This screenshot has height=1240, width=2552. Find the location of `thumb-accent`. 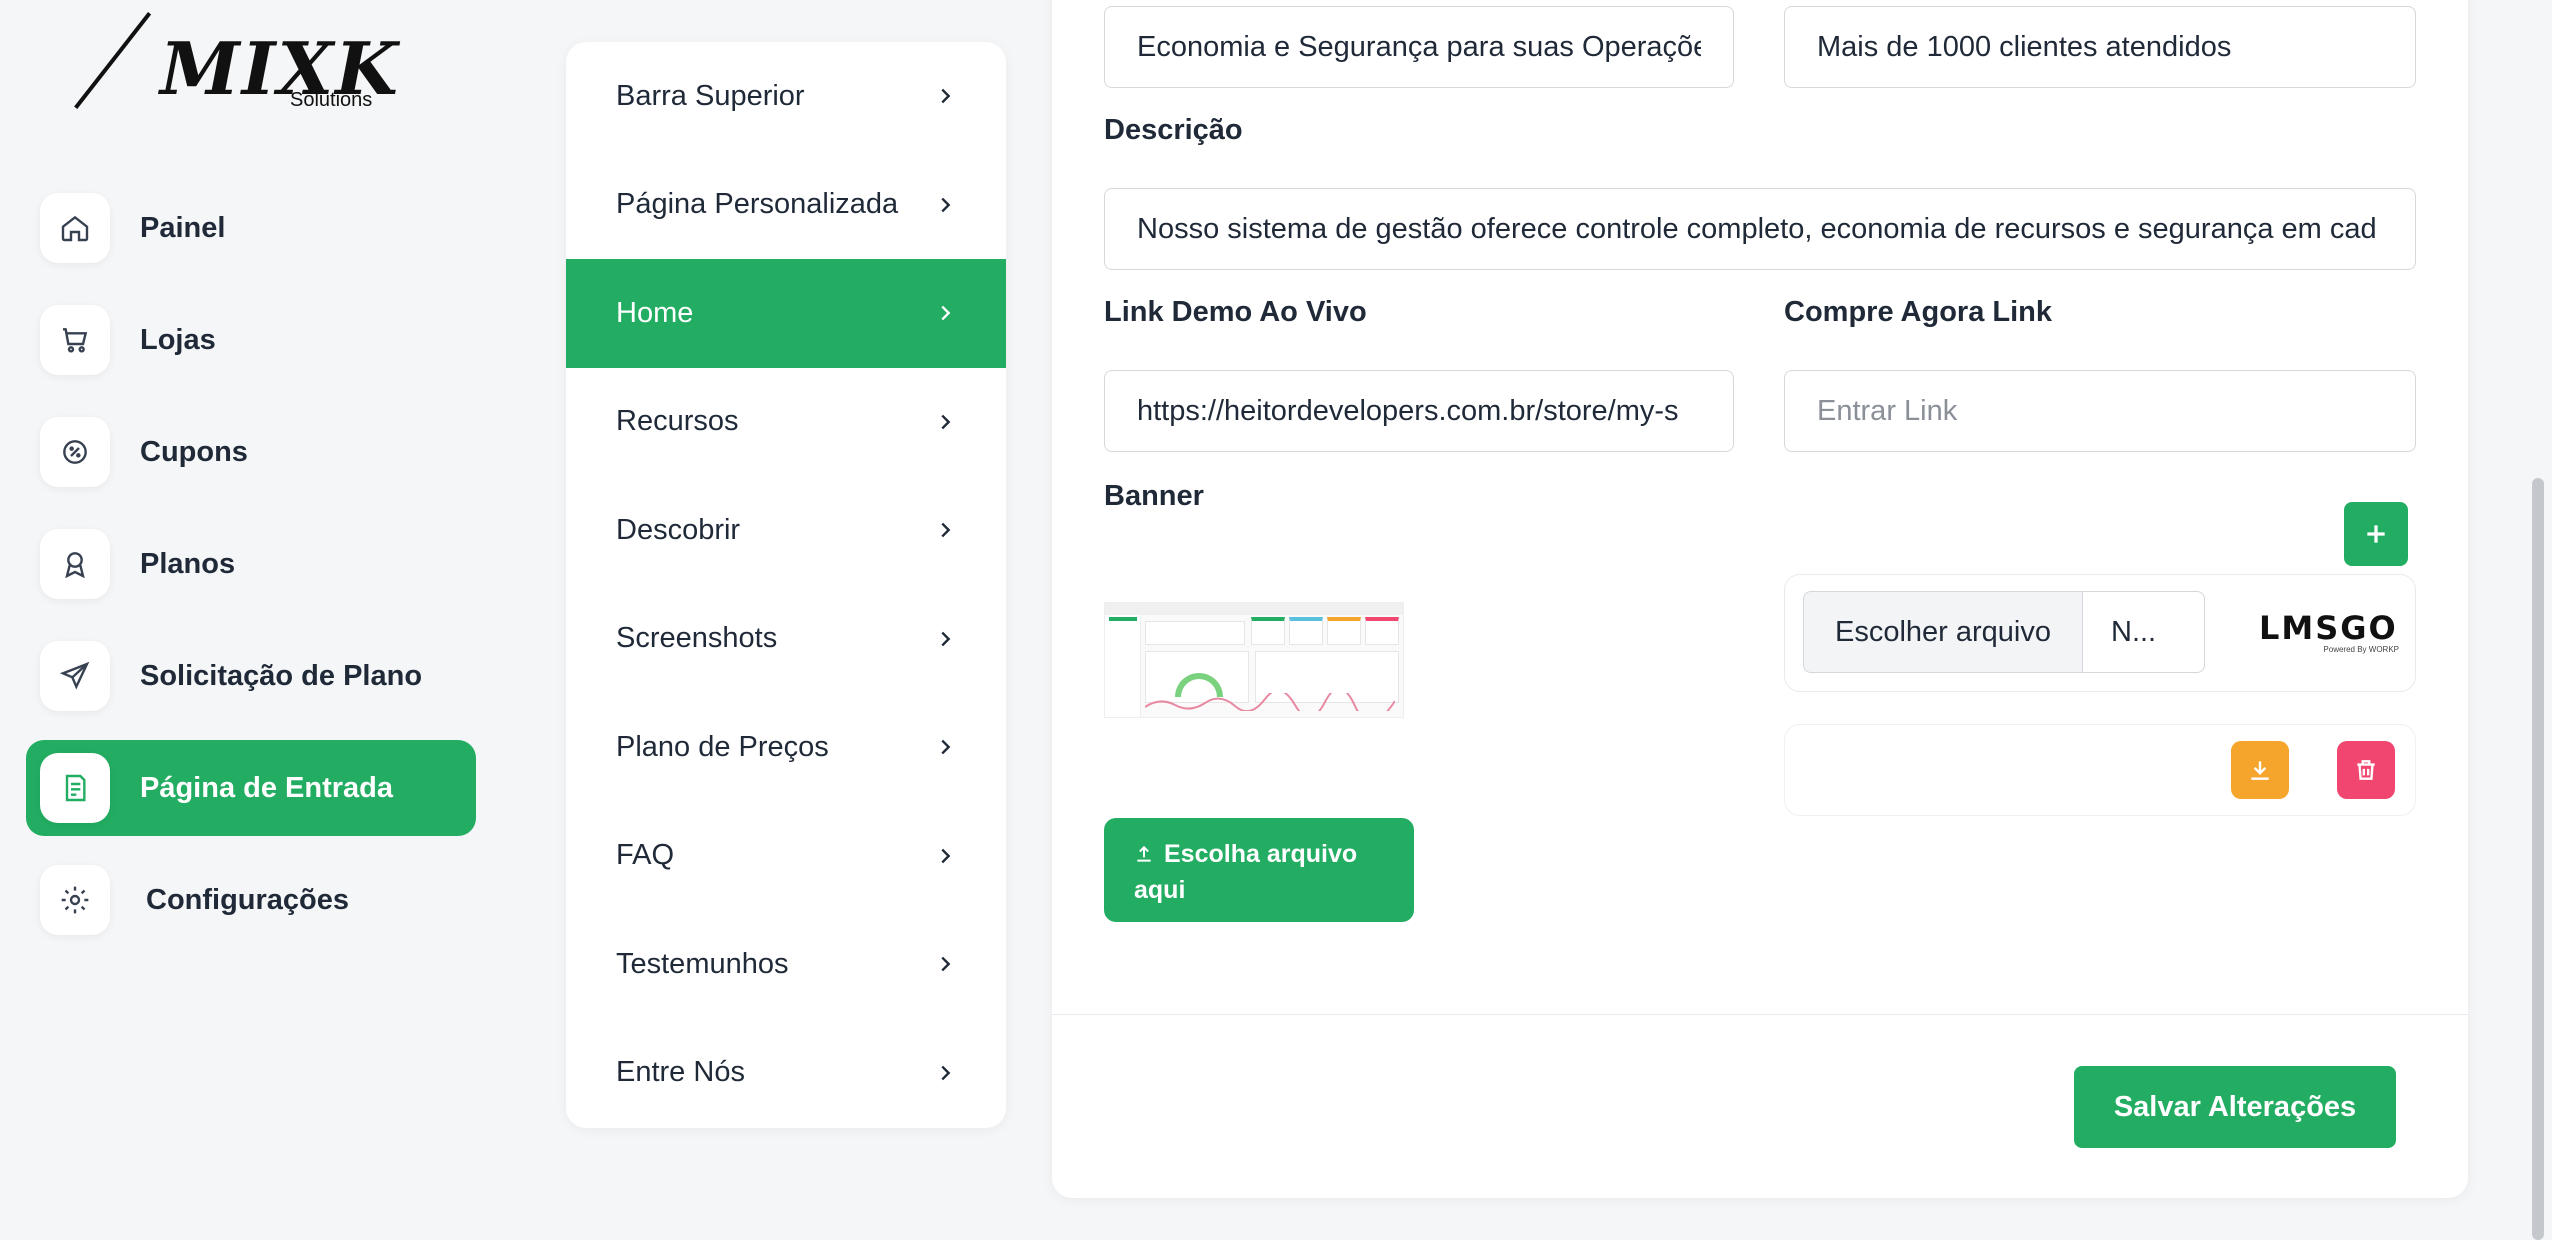

thumb-accent is located at coordinates (1123, 619).